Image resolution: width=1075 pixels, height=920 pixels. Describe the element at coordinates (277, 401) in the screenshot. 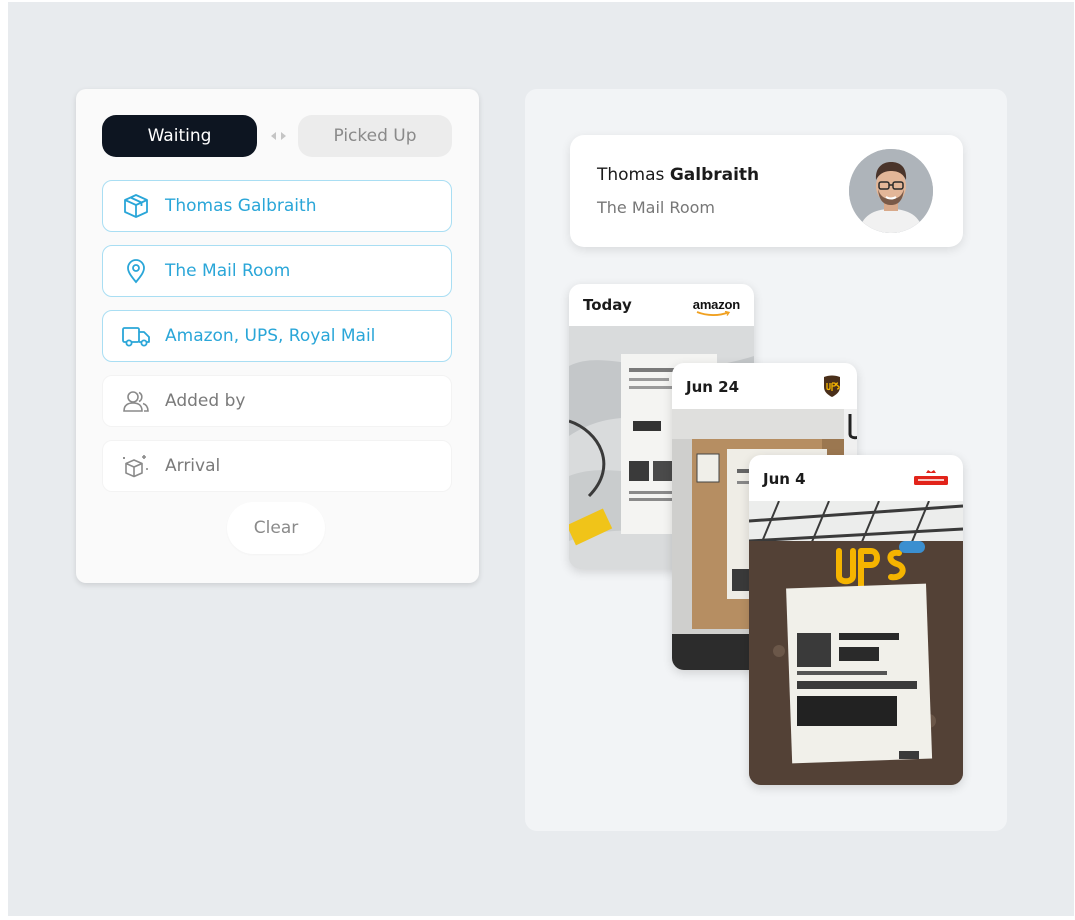

I see `added-by-filter: Added by` at that location.